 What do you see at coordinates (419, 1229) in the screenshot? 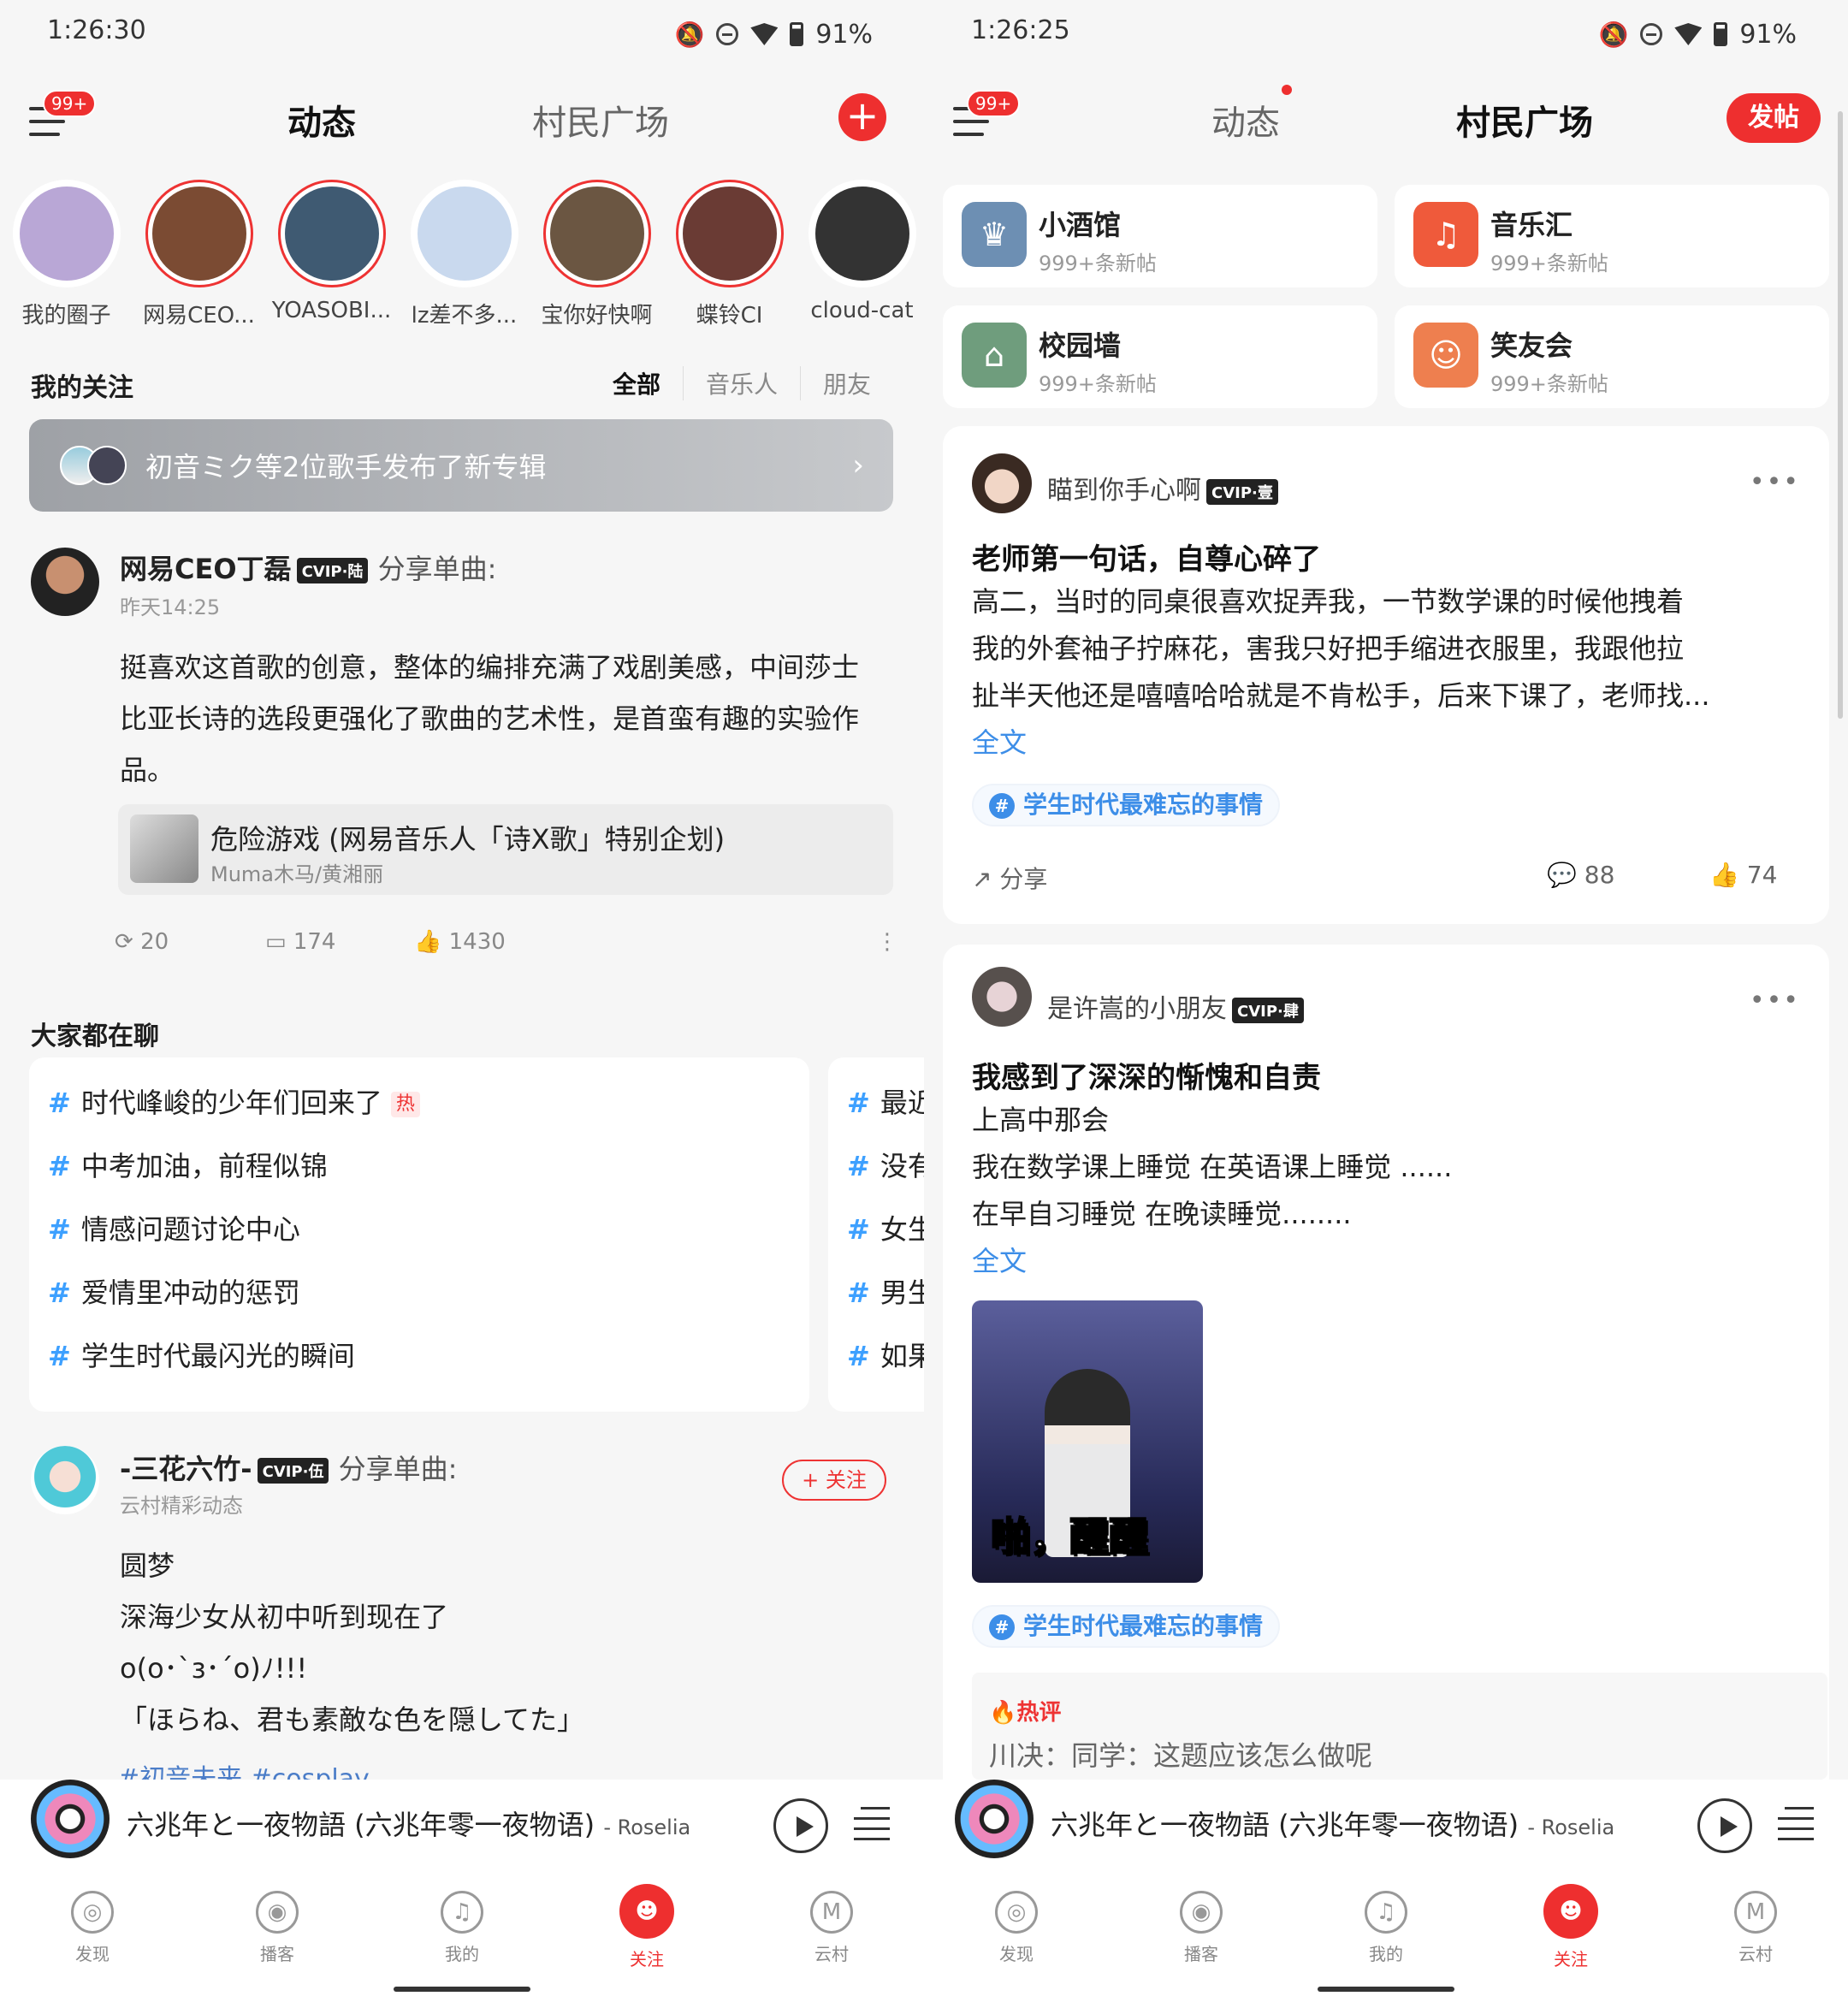
I see `topic-item: # 情感问题讨论中心` at bounding box center [419, 1229].